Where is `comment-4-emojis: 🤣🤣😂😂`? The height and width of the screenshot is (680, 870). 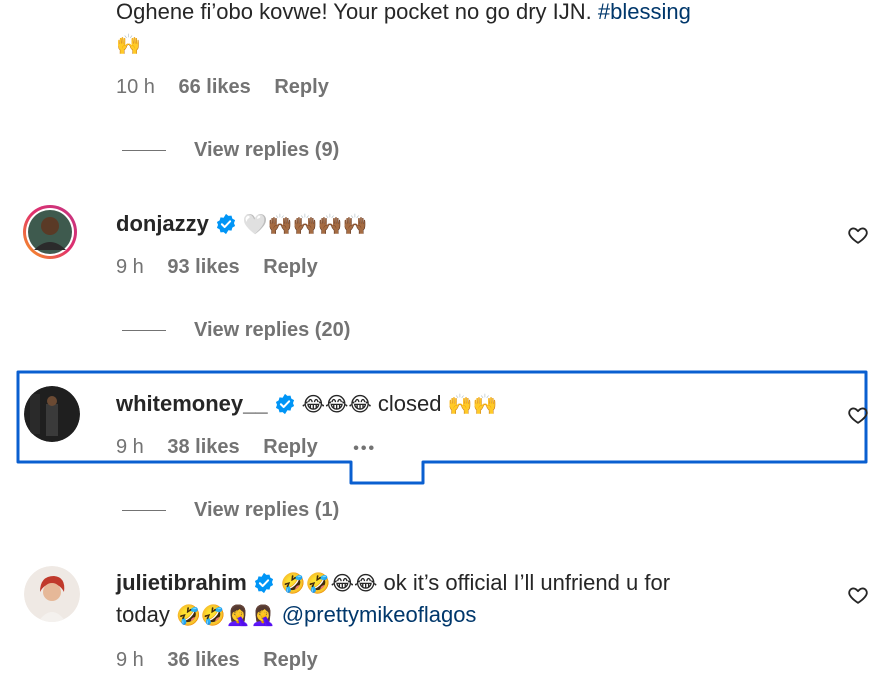 comment-4-emojis: 🤣🤣😂😂 is located at coordinates (329, 583).